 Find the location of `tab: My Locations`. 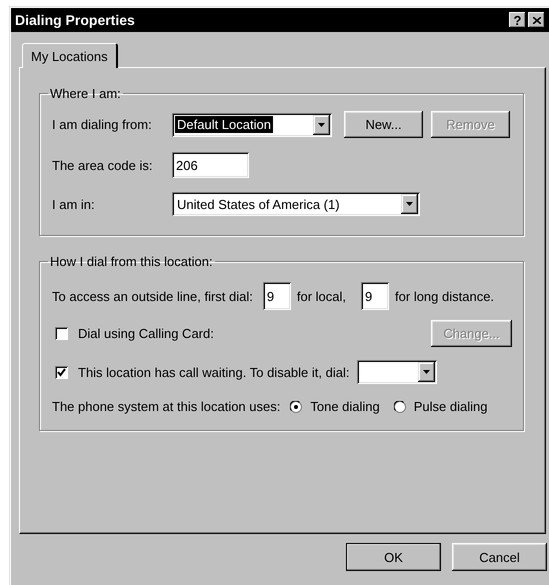

tab: My Locations is located at coordinates (70, 55).